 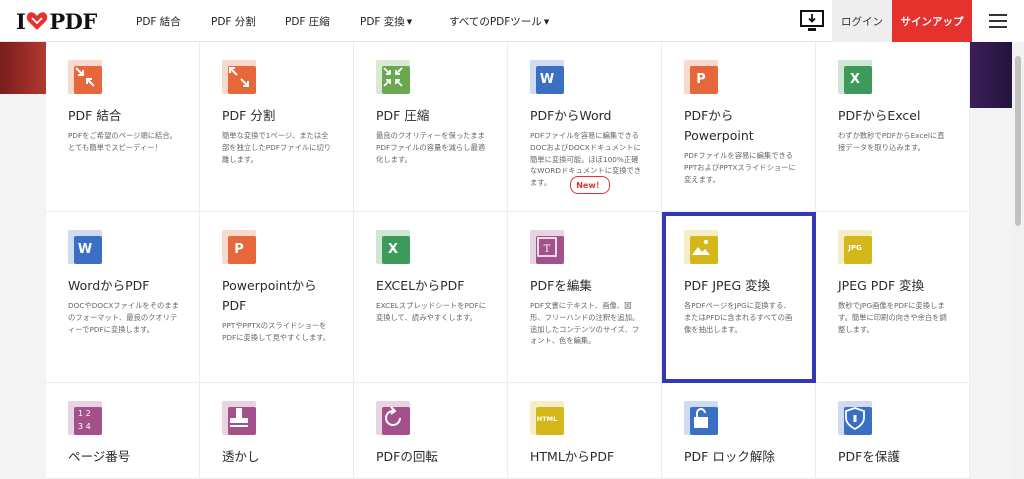 What do you see at coordinates (991, 260) in the screenshot?
I see `right-margin` at bounding box center [991, 260].